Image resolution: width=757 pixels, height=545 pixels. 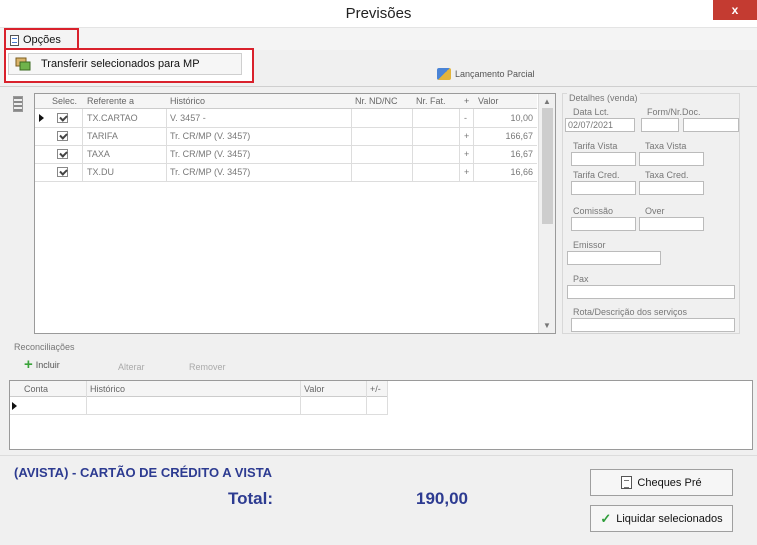 I want to click on menu-opcoes-label: Opções, so click(x=42, y=40).